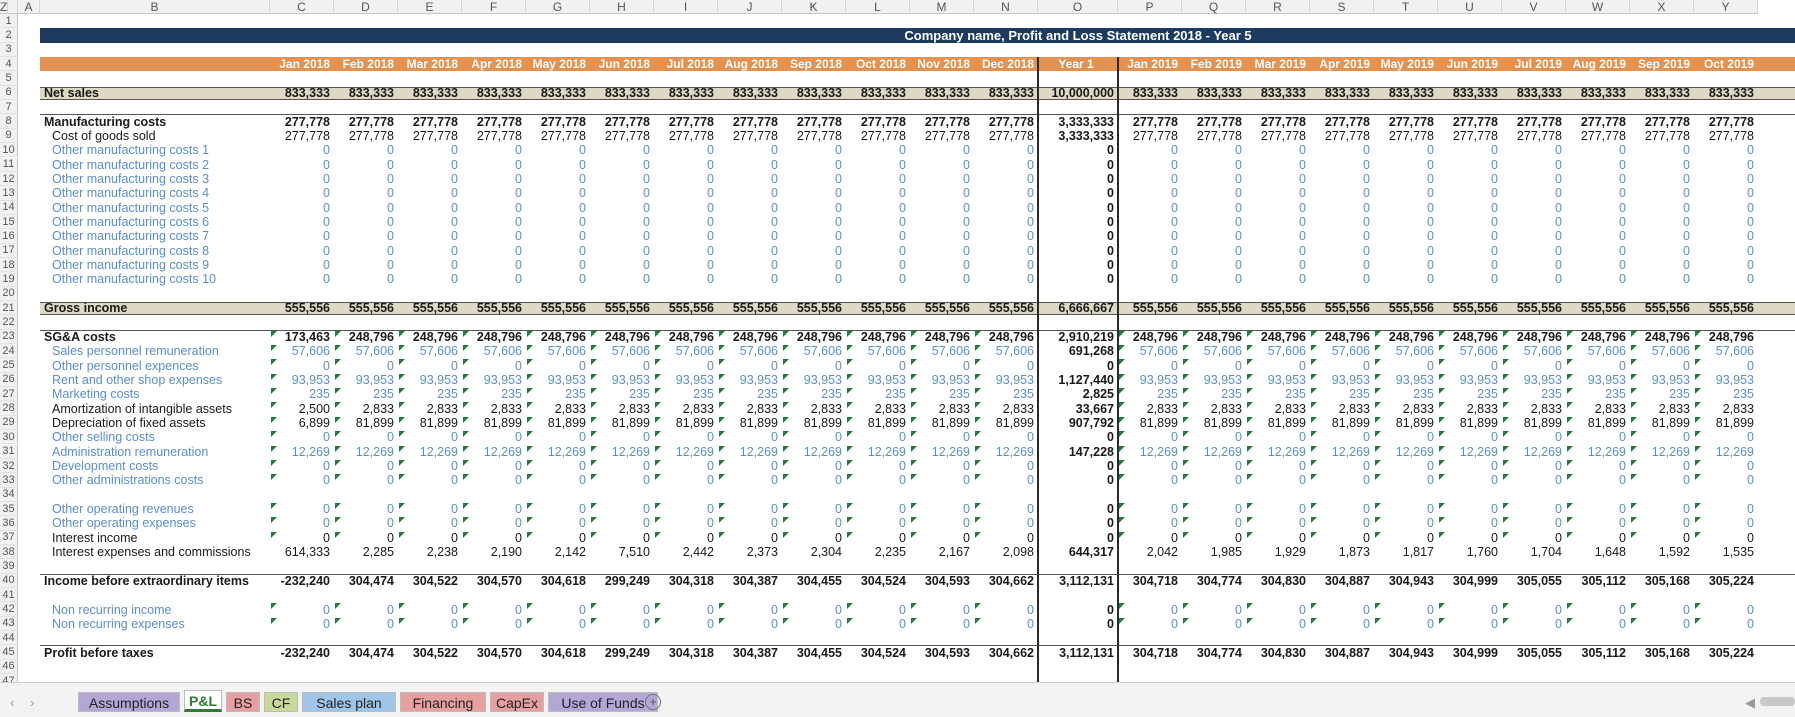  What do you see at coordinates (9, 451) in the screenshot?
I see `row-header: 31` at bounding box center [9, 451].